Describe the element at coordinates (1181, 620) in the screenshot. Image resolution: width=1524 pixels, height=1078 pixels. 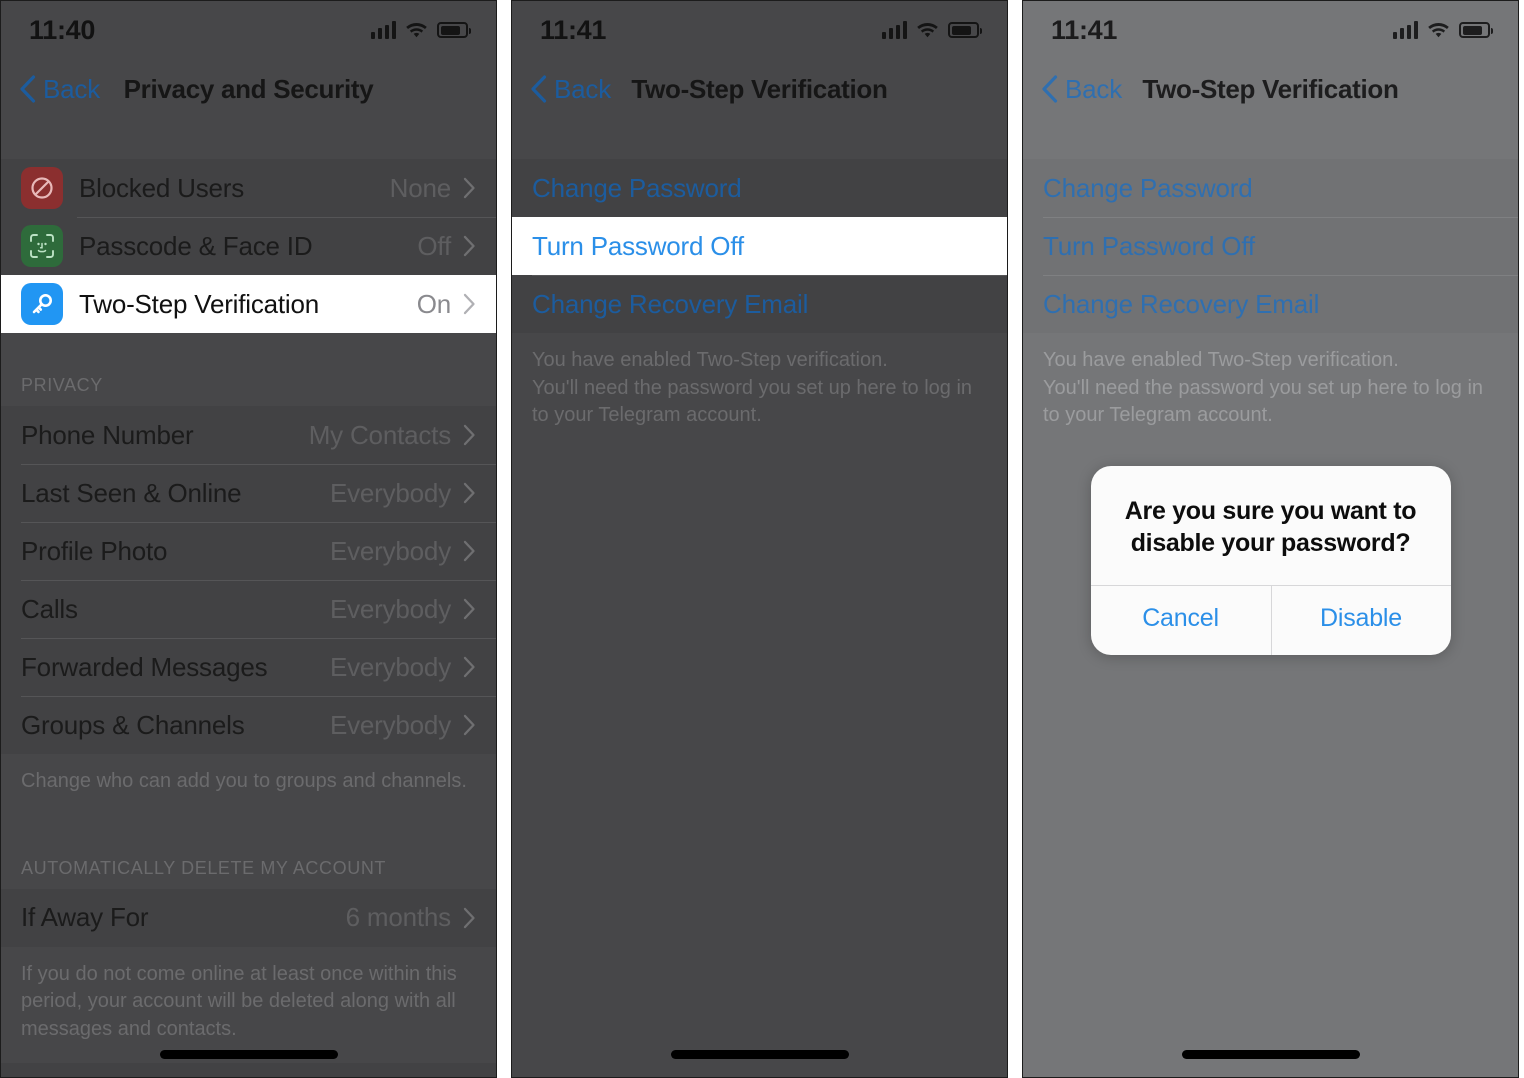
I see `cancel-button: Cancel` at that location.